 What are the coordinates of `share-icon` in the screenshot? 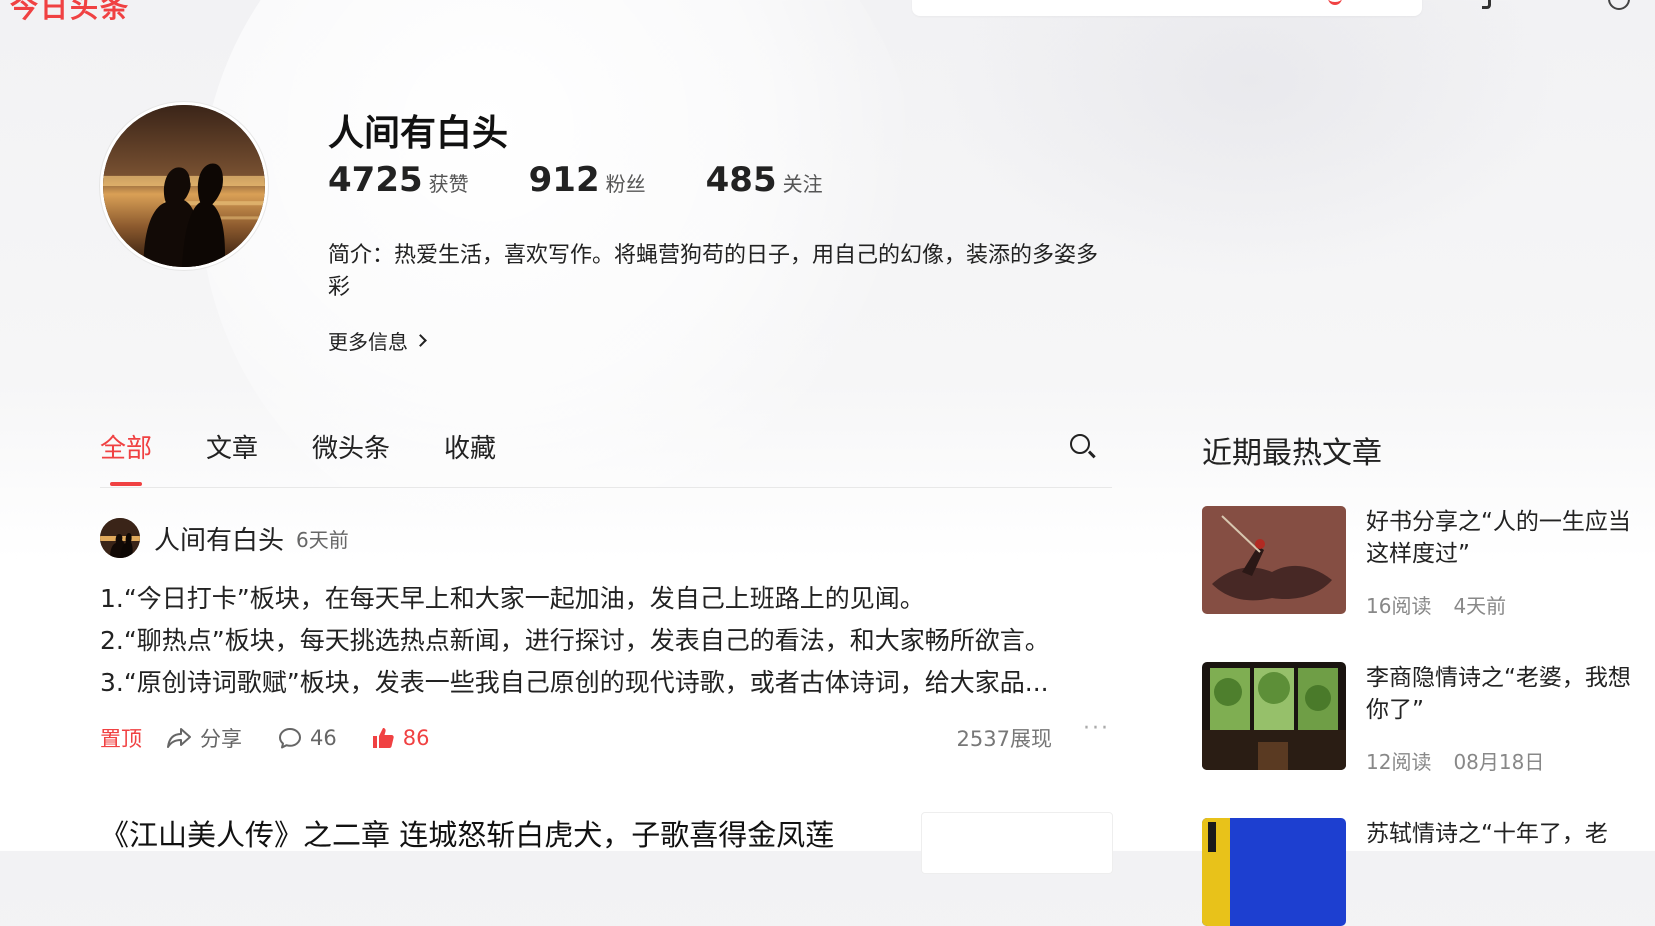 It's located at (179, 738).